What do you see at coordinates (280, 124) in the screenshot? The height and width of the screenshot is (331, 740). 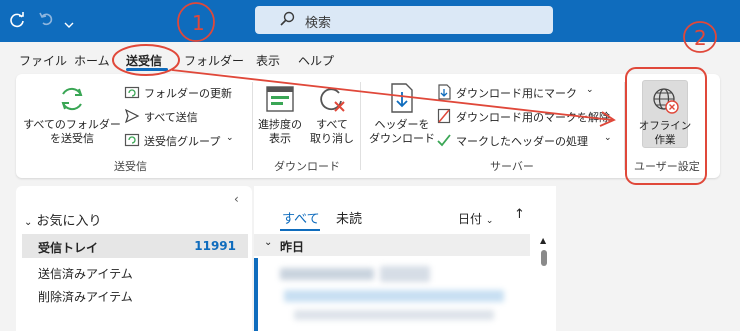 I see `show-progress-label-1: 進捗度の` at bounding box center [280, 124].